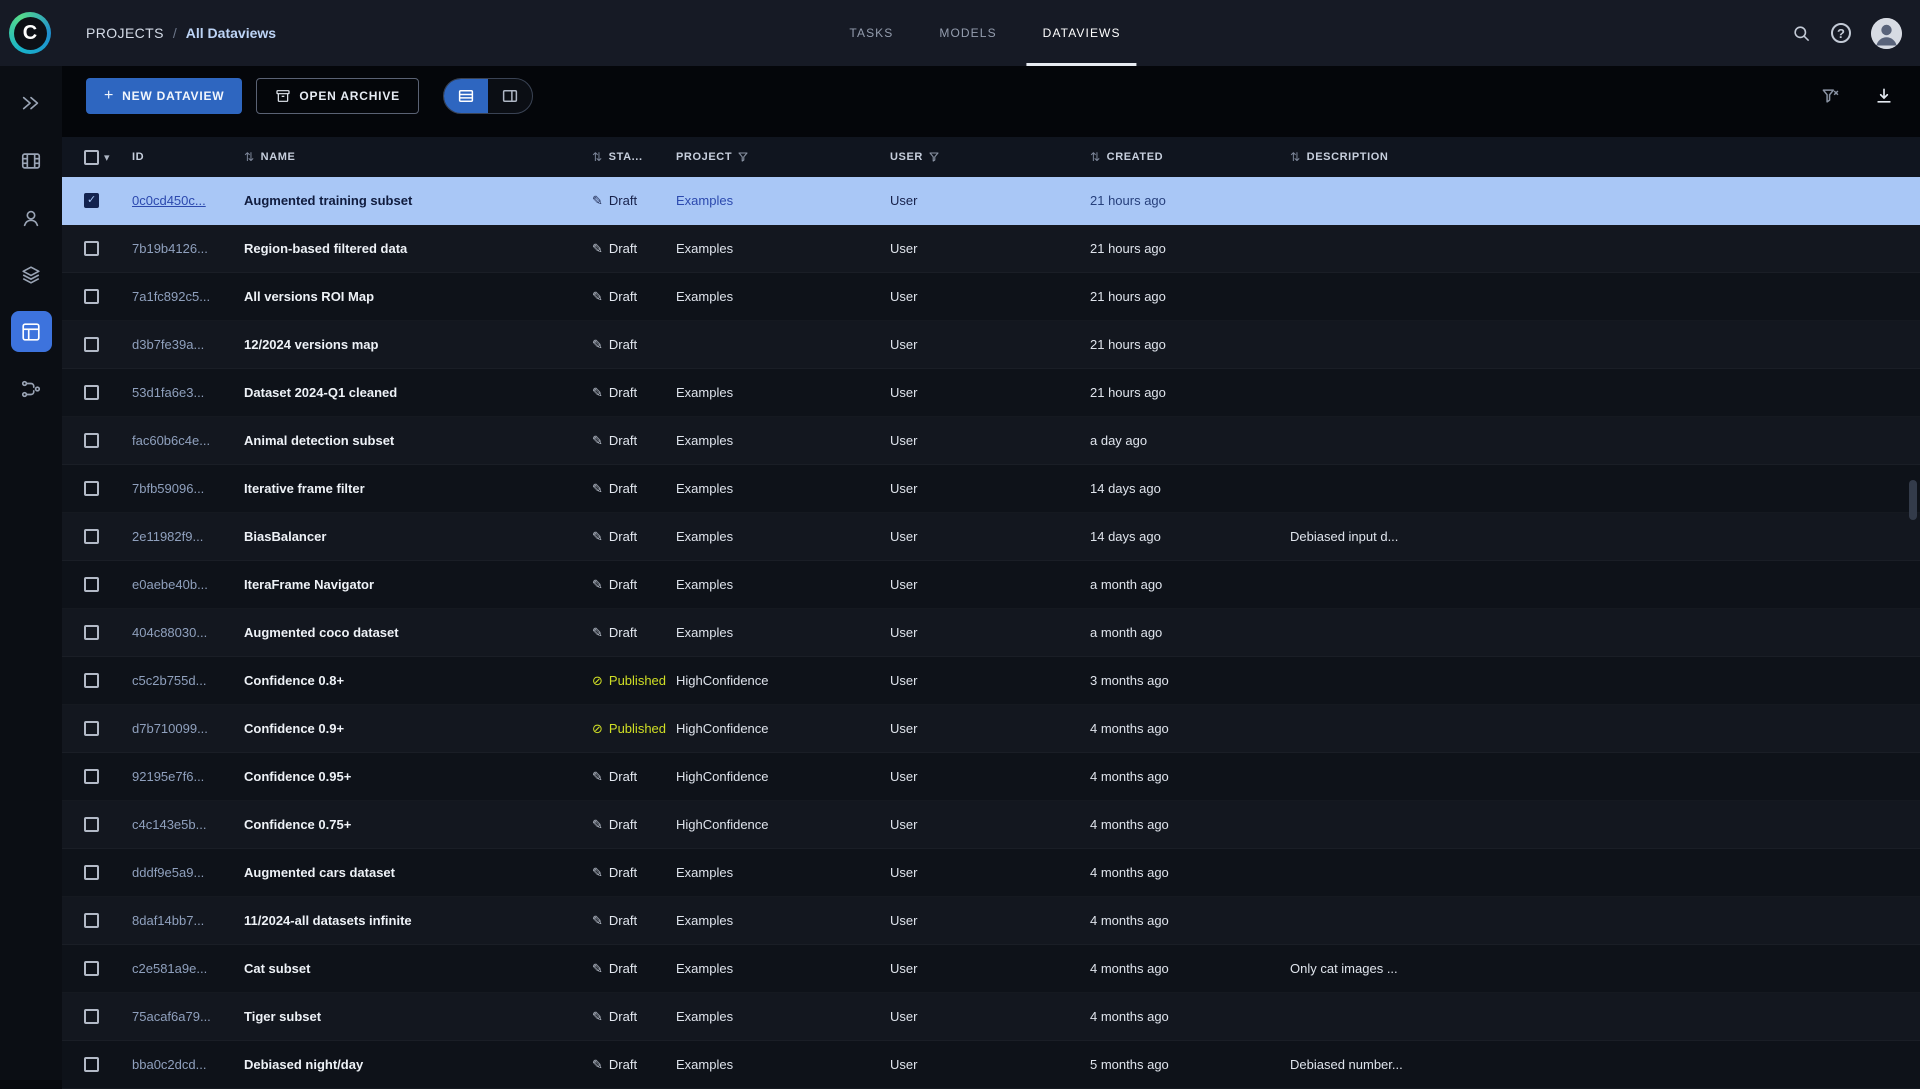 Image resolution: width=1920 pixels, height=1089 pixels. I want to click on dataview-name-link: Cat subset, so click(277, 968).